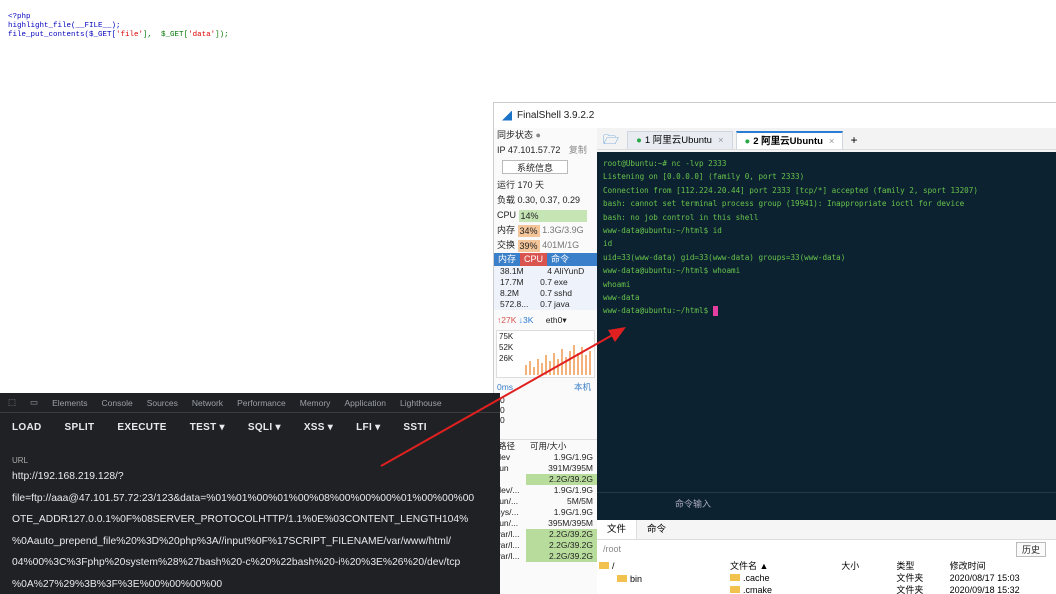  I want to click on session-tabs: 🗁 ● 1 阿里云Ubuntu × ● 2 阿里云Ubuntu × +, so click(826, 139).